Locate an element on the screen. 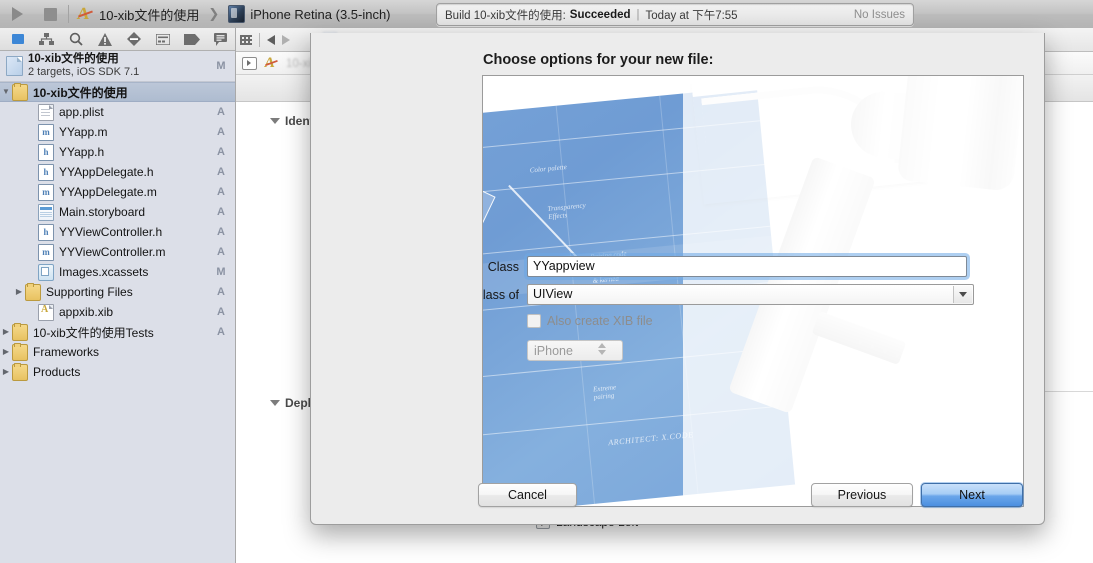 This screenshot has width=1093, height=563. navigator-row-label: 10-xib文件的使用 is located at coordinates (80, 92).